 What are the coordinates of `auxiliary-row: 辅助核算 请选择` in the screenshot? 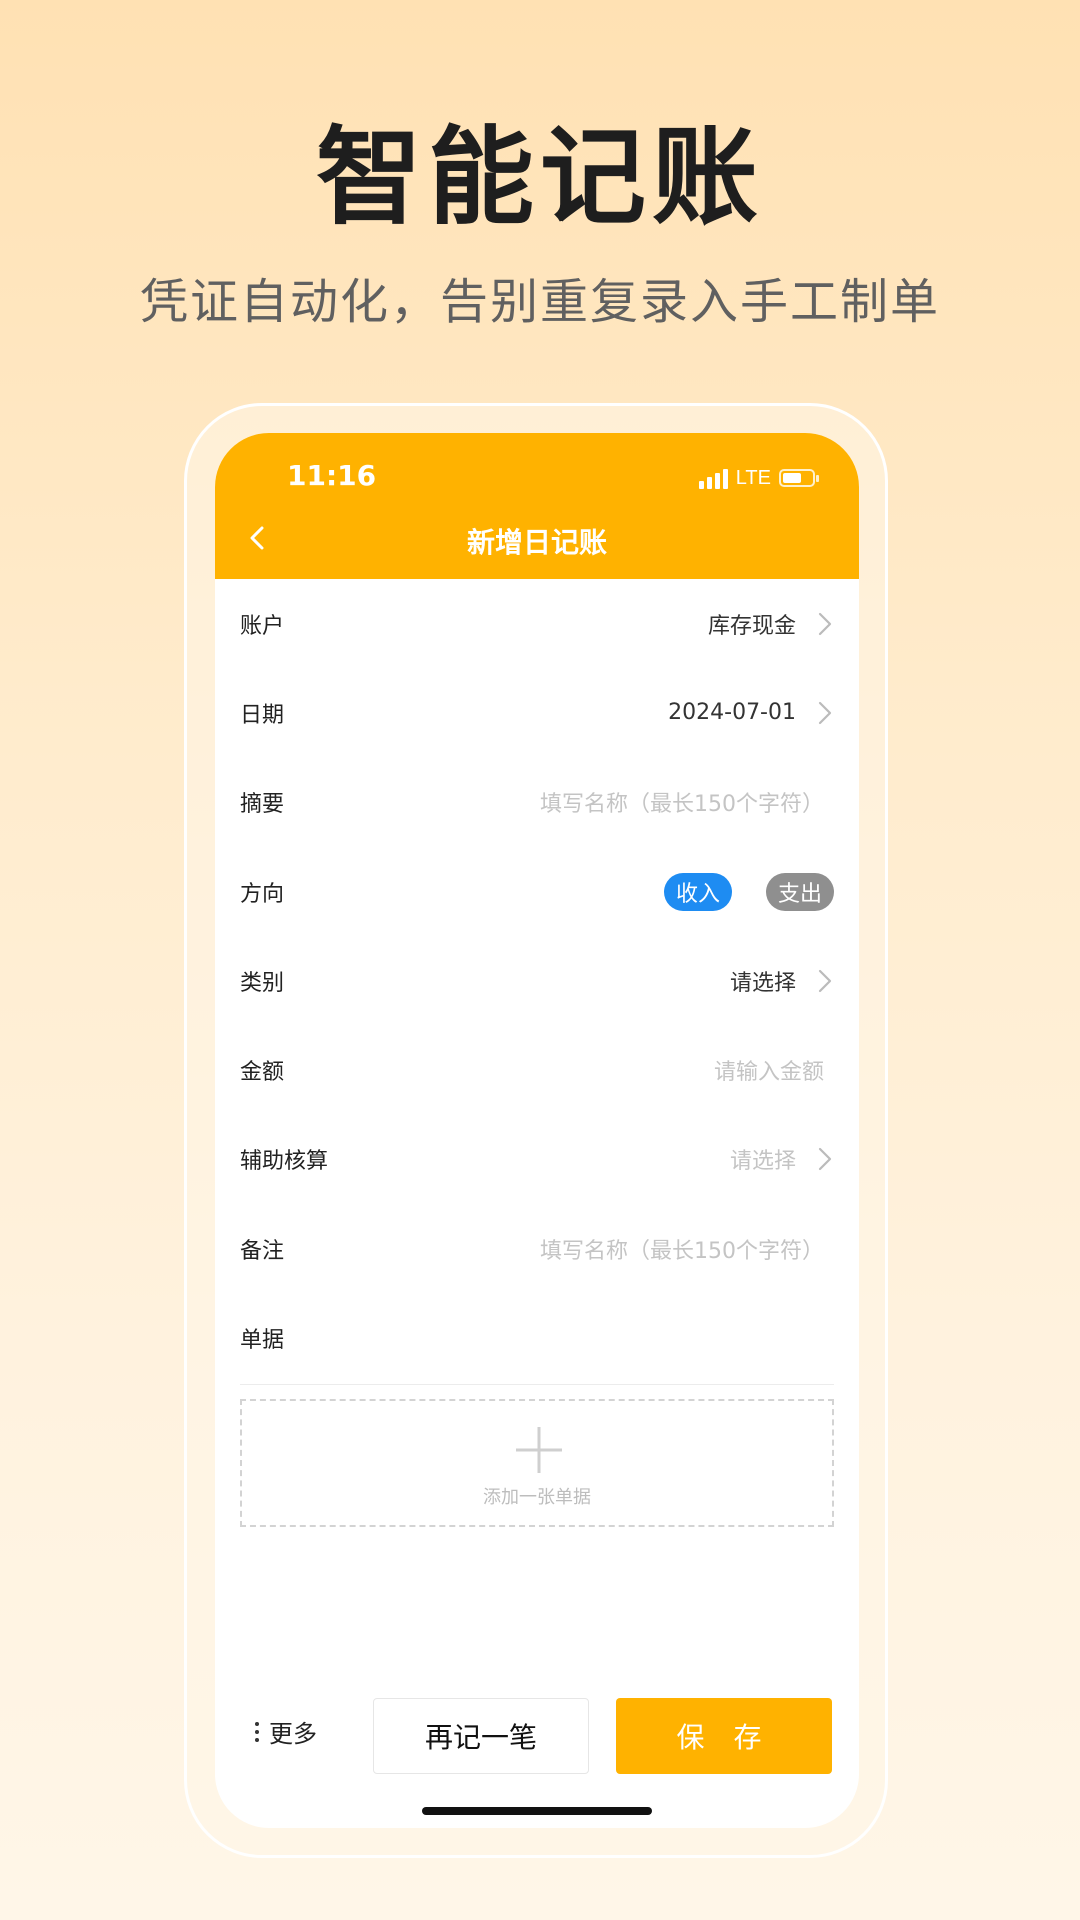 It's located at (537, 1159).